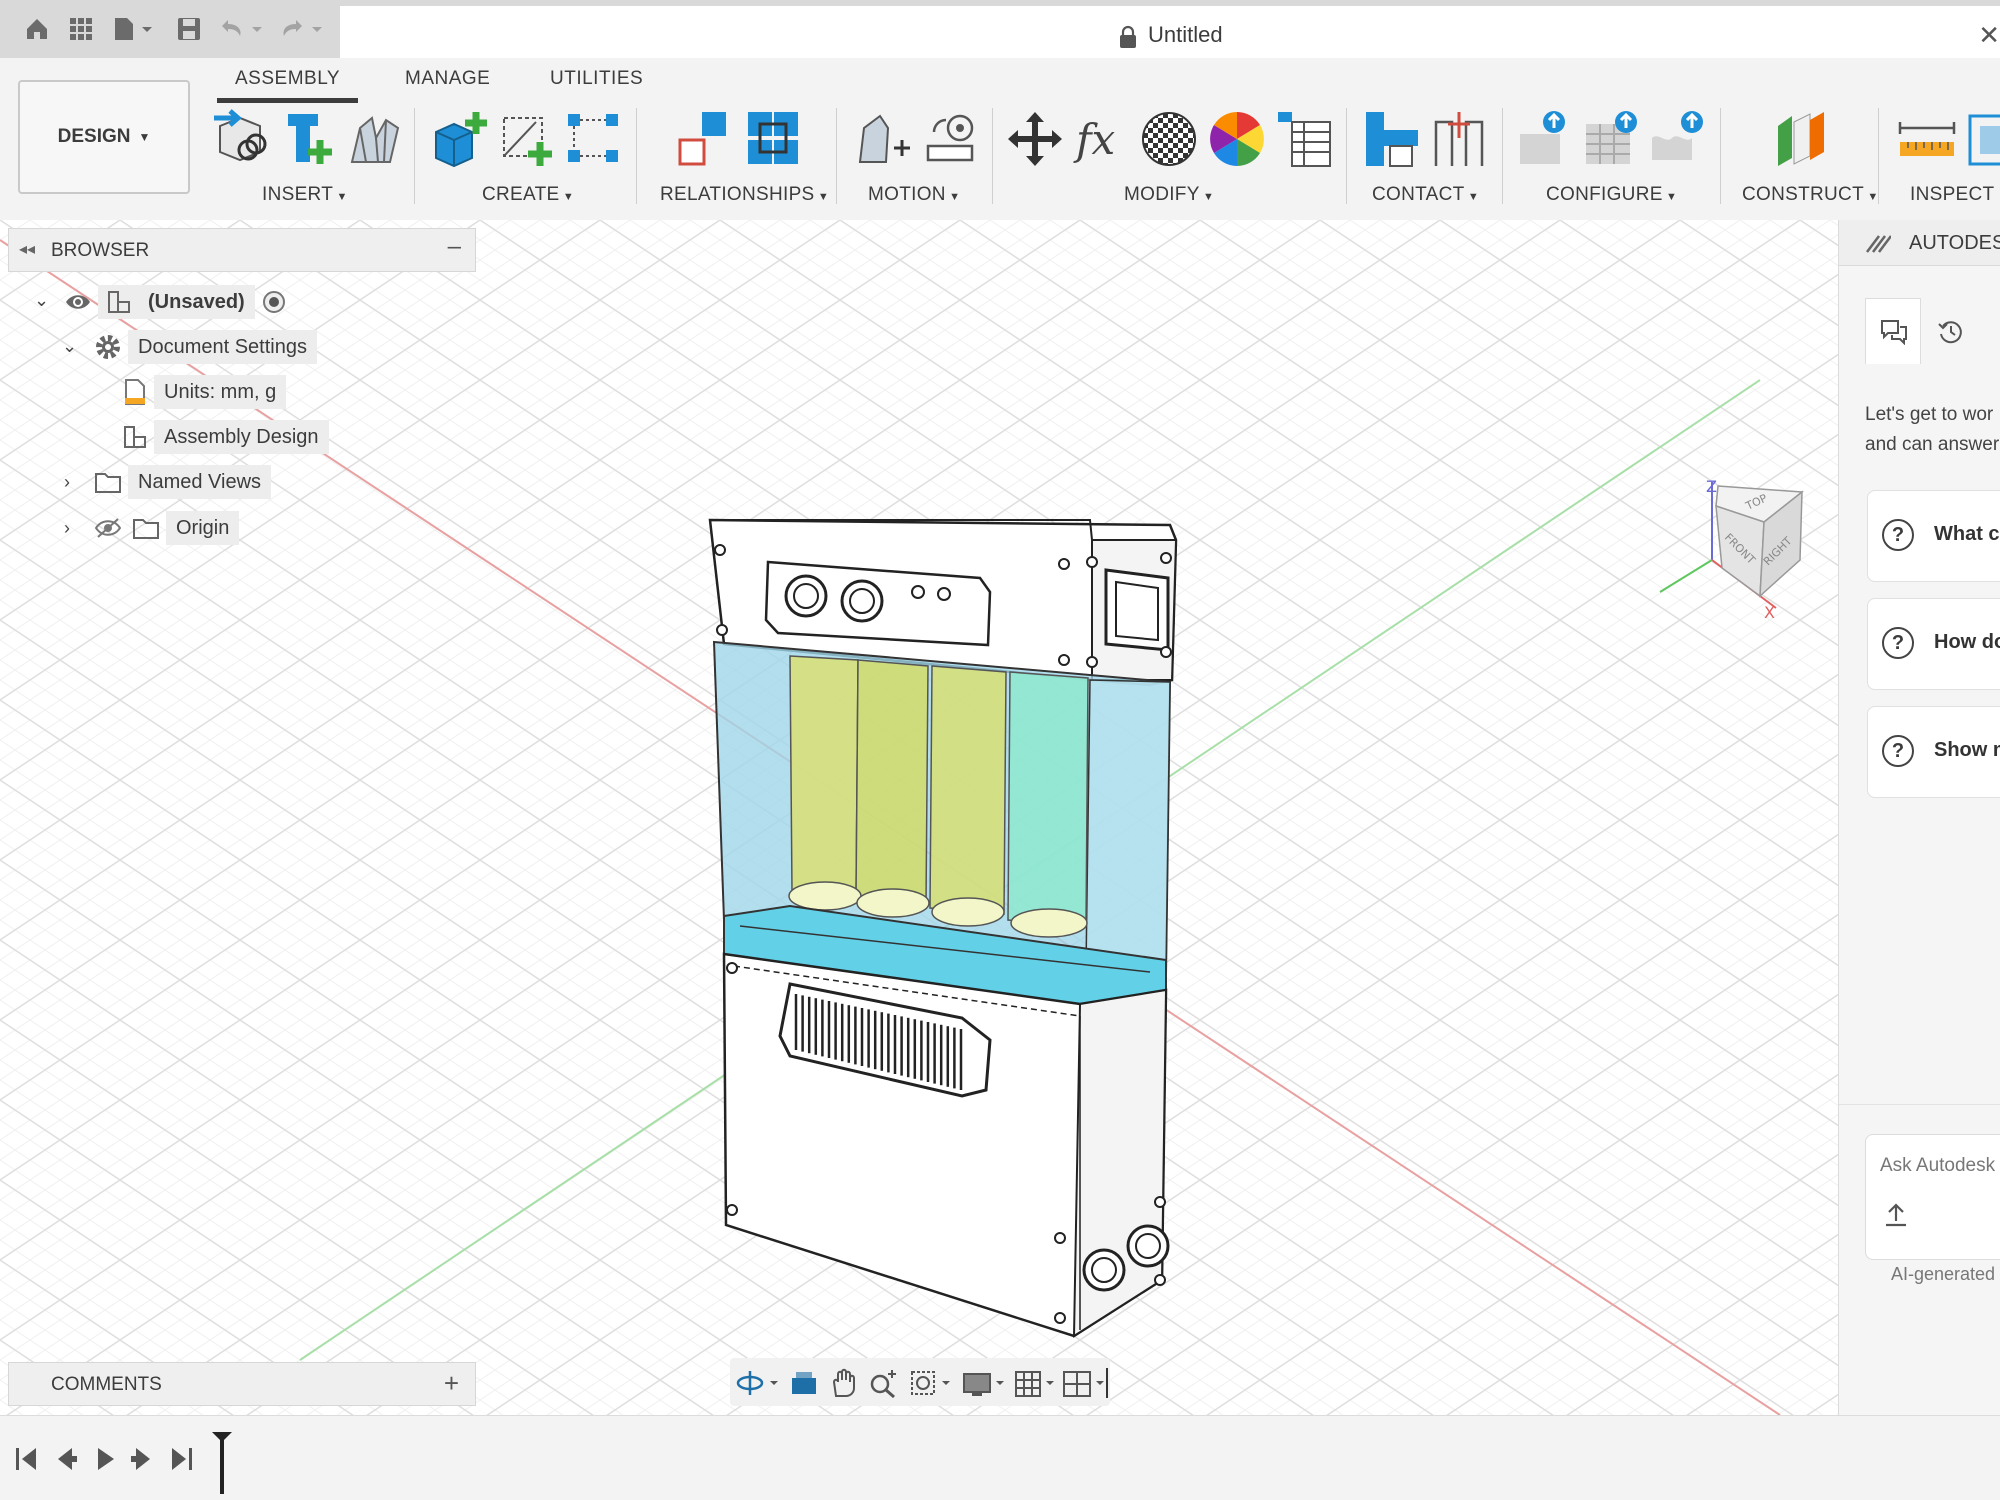 The height and width of the screenshot is (1500, 2000). What do you see at coordinates (1933, 752) in the screenshot?
I see `suggestion-card: ? Show m` at bounding box center [1933, 752].